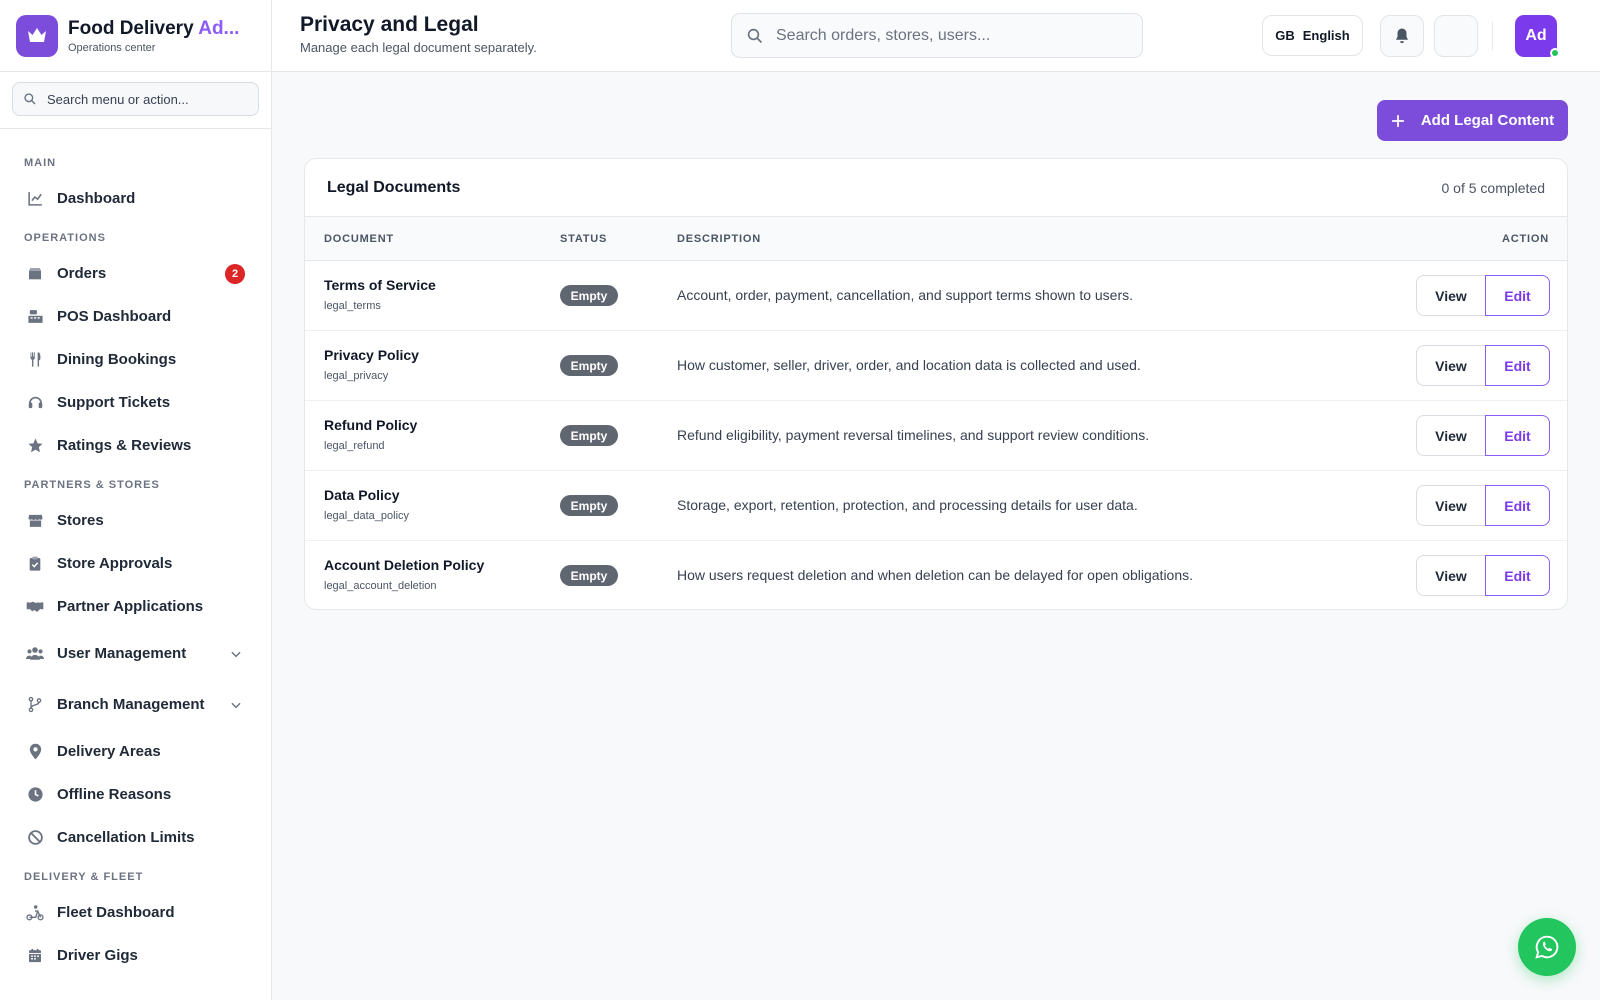 Image resolution: width=1600 pixels, height=1000 pixels. Describe the element at coordinates (1326, 35) in the screenshot. I see `language-label: English` at that location.